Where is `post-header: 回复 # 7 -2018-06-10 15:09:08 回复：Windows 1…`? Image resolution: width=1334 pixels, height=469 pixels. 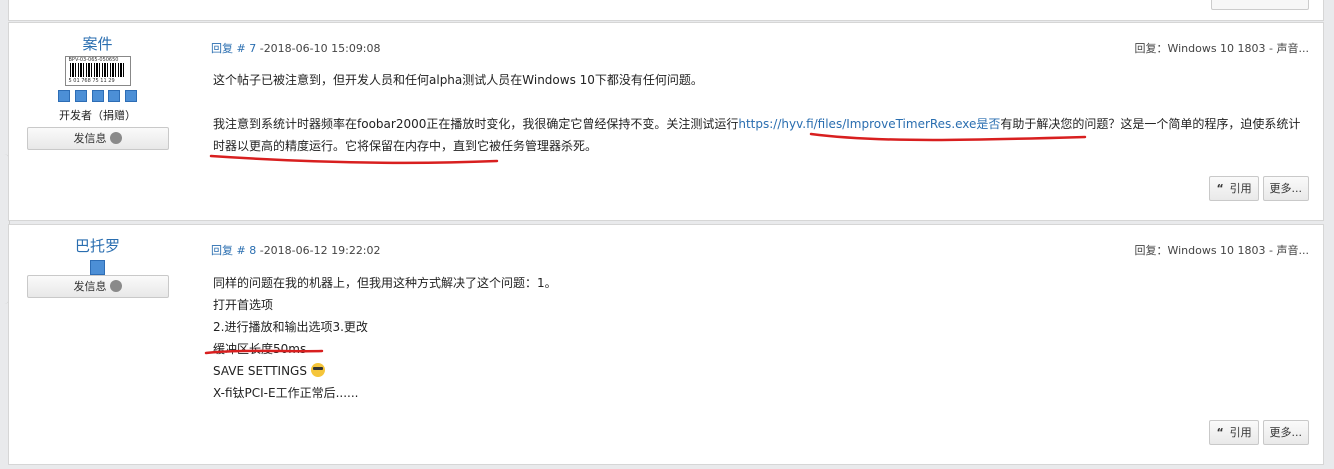
post-header: 回复 # 7 -2018-06-10 15:09:08 回复：Windows 1… is located at coordinates (760, 48).